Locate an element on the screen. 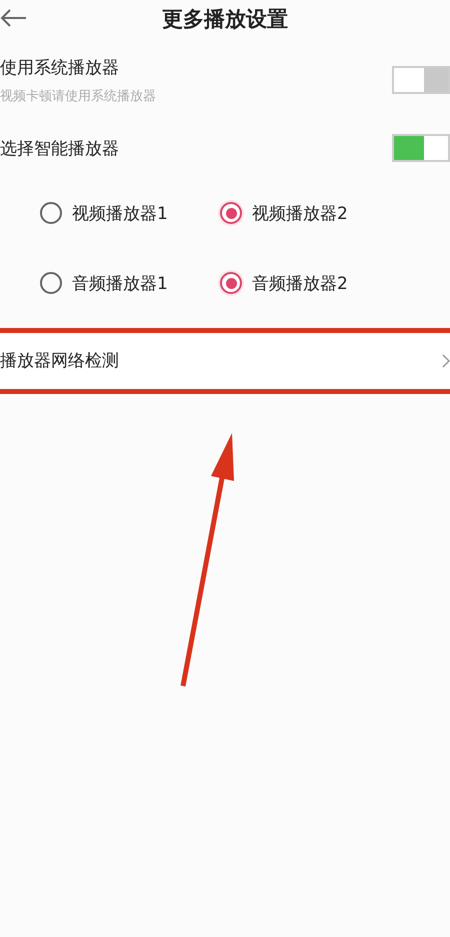  back-icon is located at coordinates (14, 18).